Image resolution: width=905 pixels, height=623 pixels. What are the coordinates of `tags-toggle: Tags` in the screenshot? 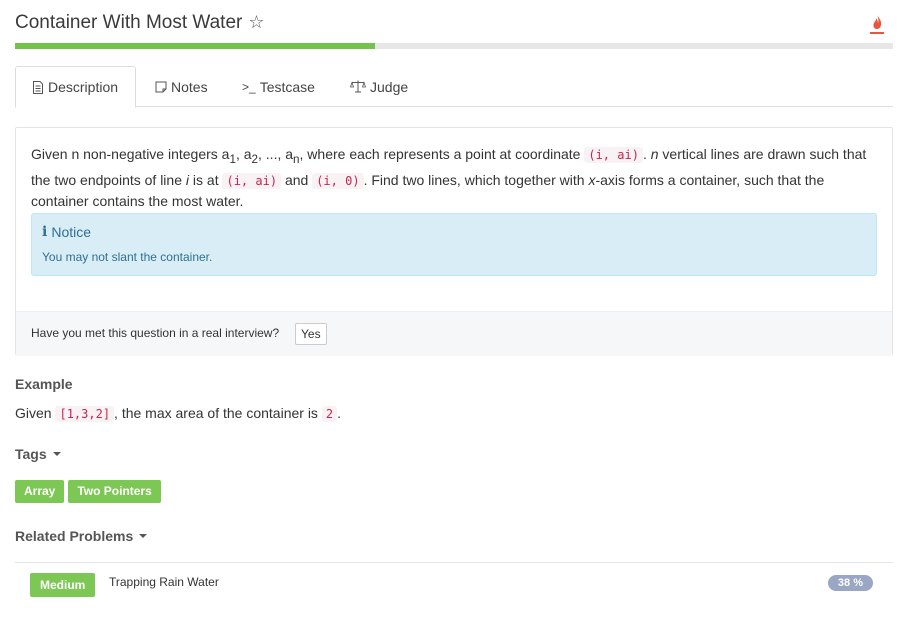 It's located at (38, 454).